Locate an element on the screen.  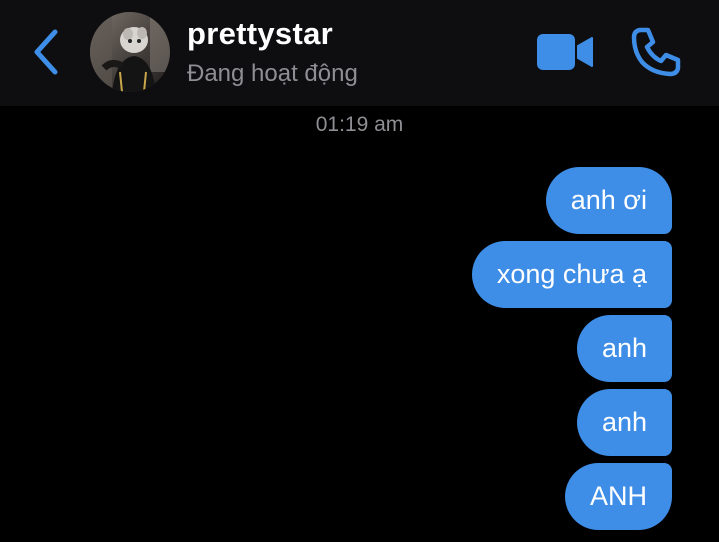
phone-icon is located at coordinates (656, 52).